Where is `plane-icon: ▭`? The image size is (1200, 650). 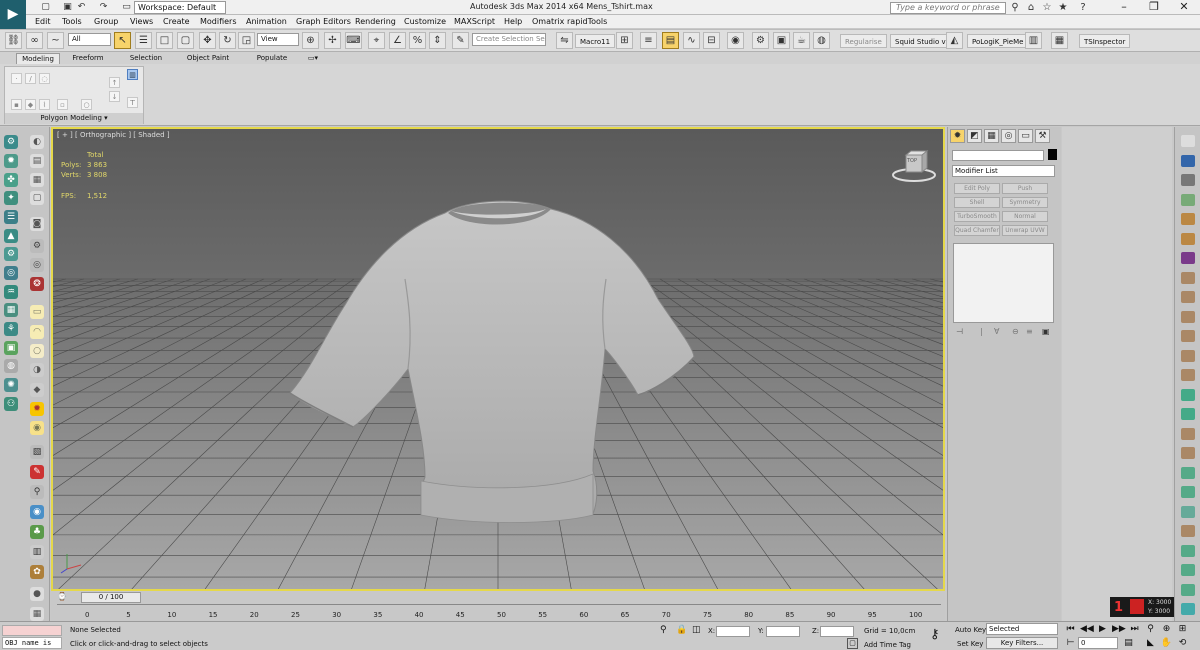
plane-icon: ▭ is located at coordinates (37, 312).